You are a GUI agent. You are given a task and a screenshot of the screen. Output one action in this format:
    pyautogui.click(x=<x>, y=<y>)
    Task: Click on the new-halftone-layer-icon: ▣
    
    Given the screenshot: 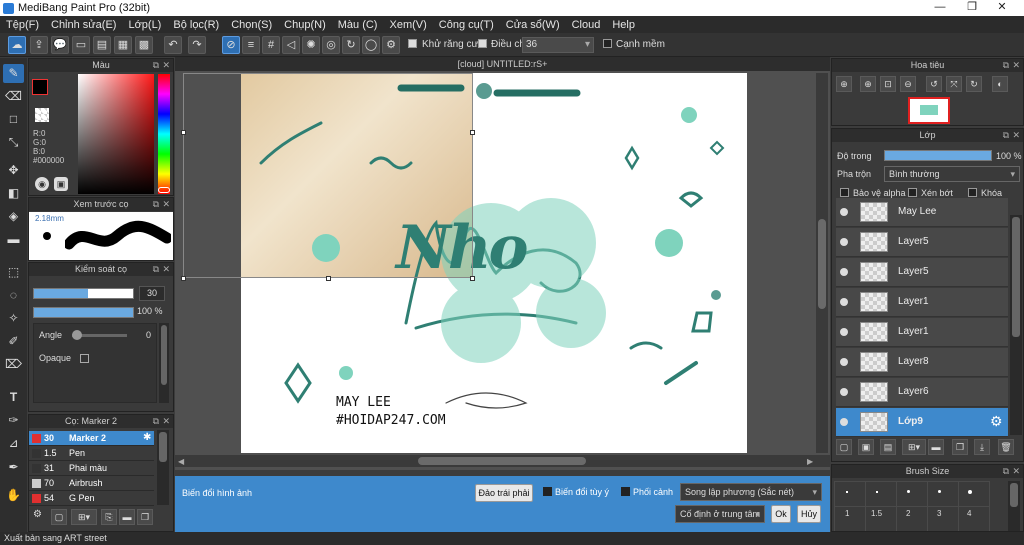 What is the action you would take?
    pyautogui.click(x=866, y=447)
    